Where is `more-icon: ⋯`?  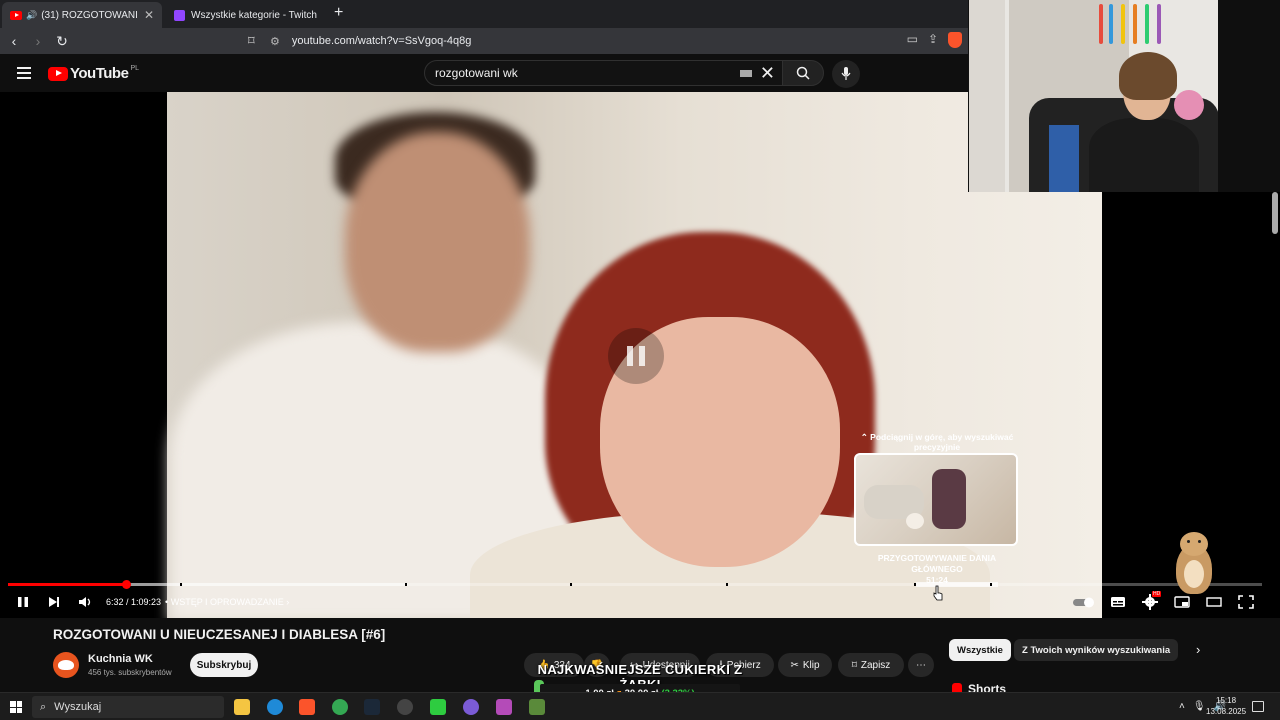 more-icon: ⋯ is located at coordinates (921, 665).